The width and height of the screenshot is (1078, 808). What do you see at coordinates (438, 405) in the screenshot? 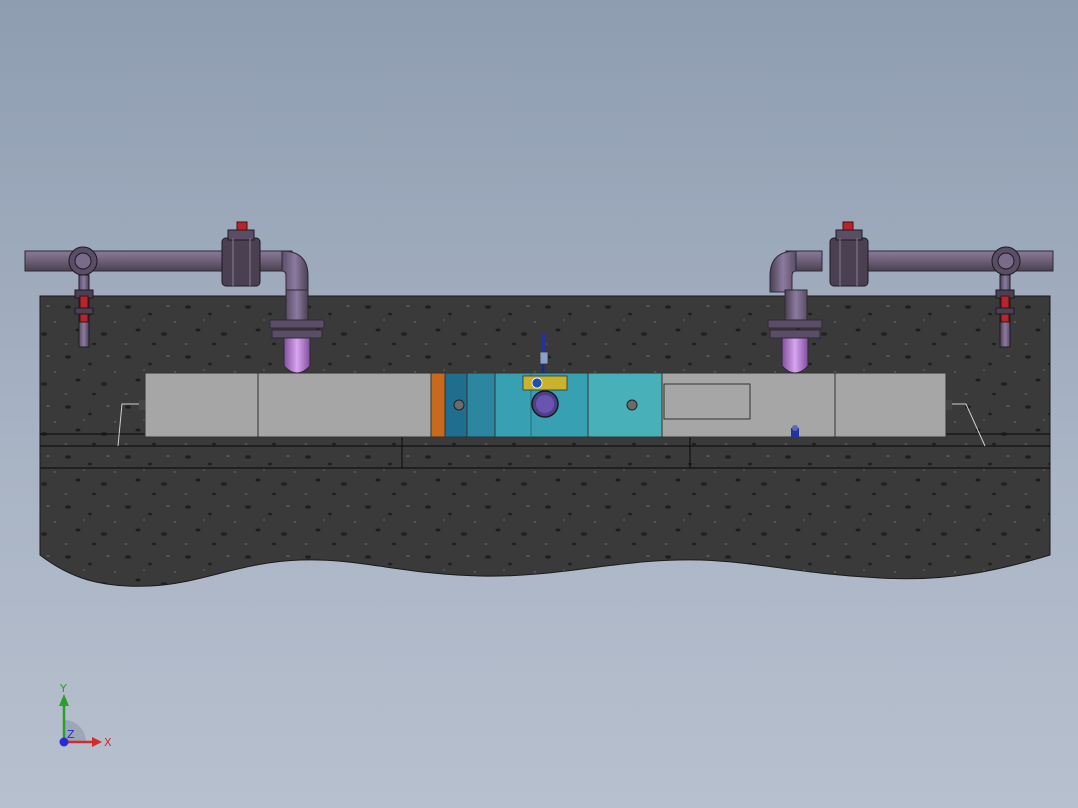
I see `orange-baffle` at bounding box center [438, 405].